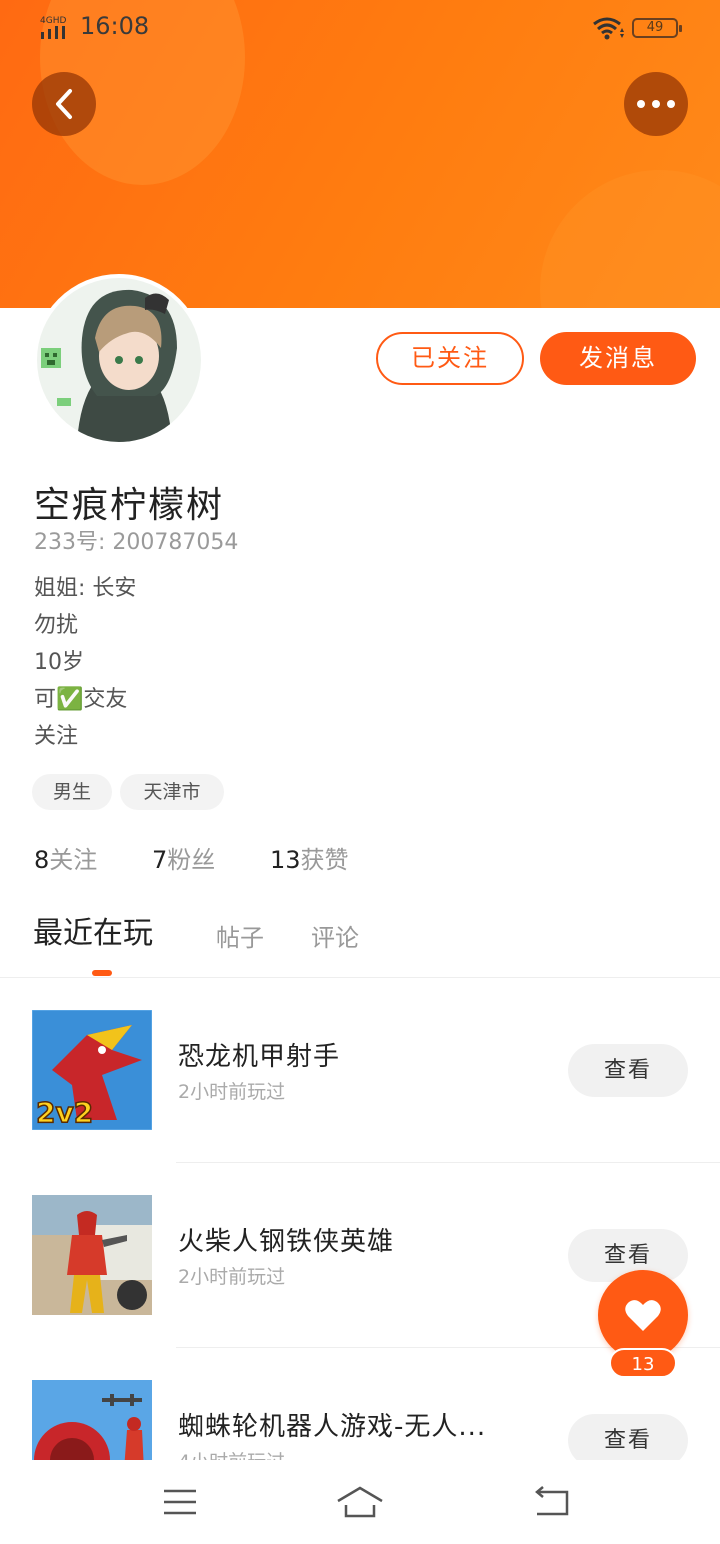 This screenshot has height=1544, width=720. What do you see at coordinates (59, 662) in the screenshot?
I see `bio-line: 10岁` at bounding box center [59, 662].